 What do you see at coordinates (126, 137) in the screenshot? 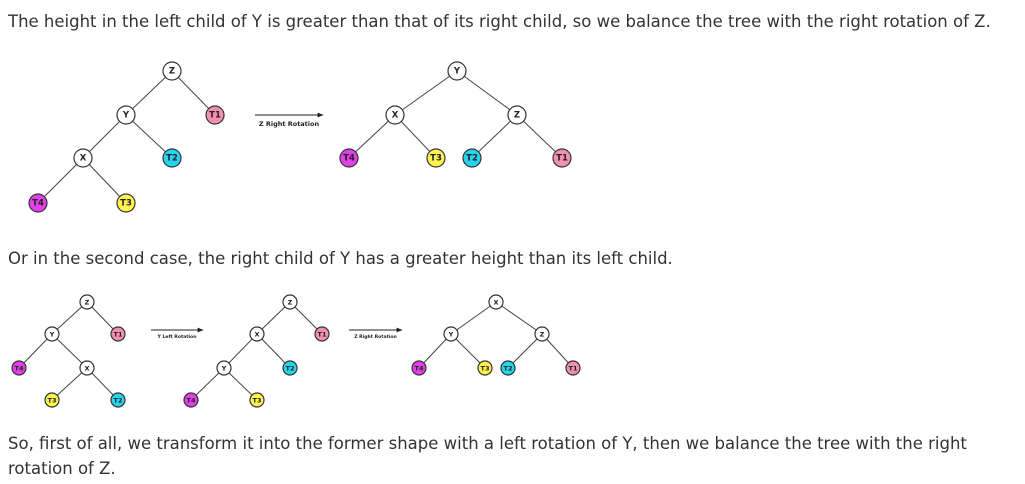
I see `tree-1: Z Y T1 X T2 T4 T3` at bounding box center [126, 137].